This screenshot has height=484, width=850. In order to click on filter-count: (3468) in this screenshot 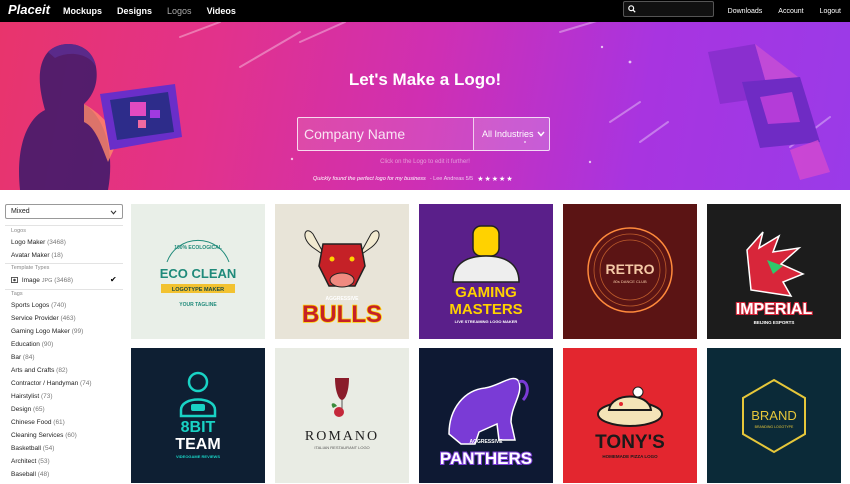, I will do `click(56, 242)`.